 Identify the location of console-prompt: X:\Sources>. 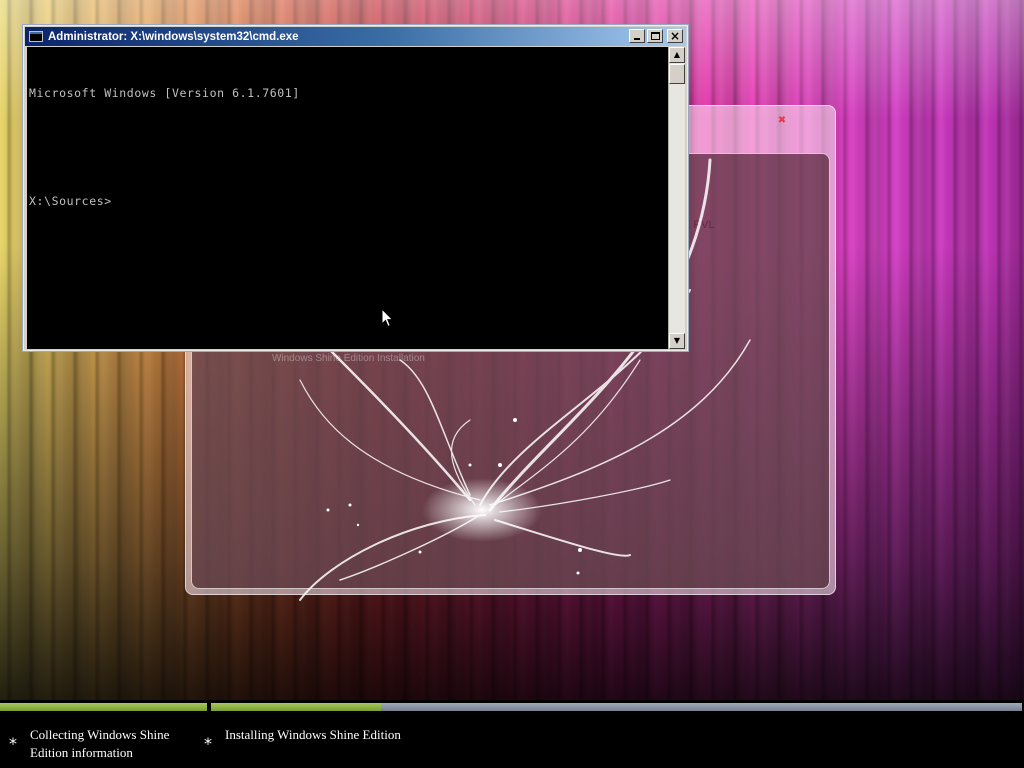
(347, 201).